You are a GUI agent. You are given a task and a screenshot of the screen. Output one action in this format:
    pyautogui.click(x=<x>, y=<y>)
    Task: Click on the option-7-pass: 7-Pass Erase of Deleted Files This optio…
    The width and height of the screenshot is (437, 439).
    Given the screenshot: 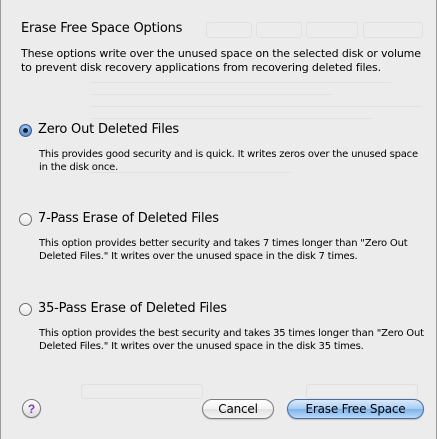 What is the action you would take?
    pyautogui.click(x=221, y=236)
    